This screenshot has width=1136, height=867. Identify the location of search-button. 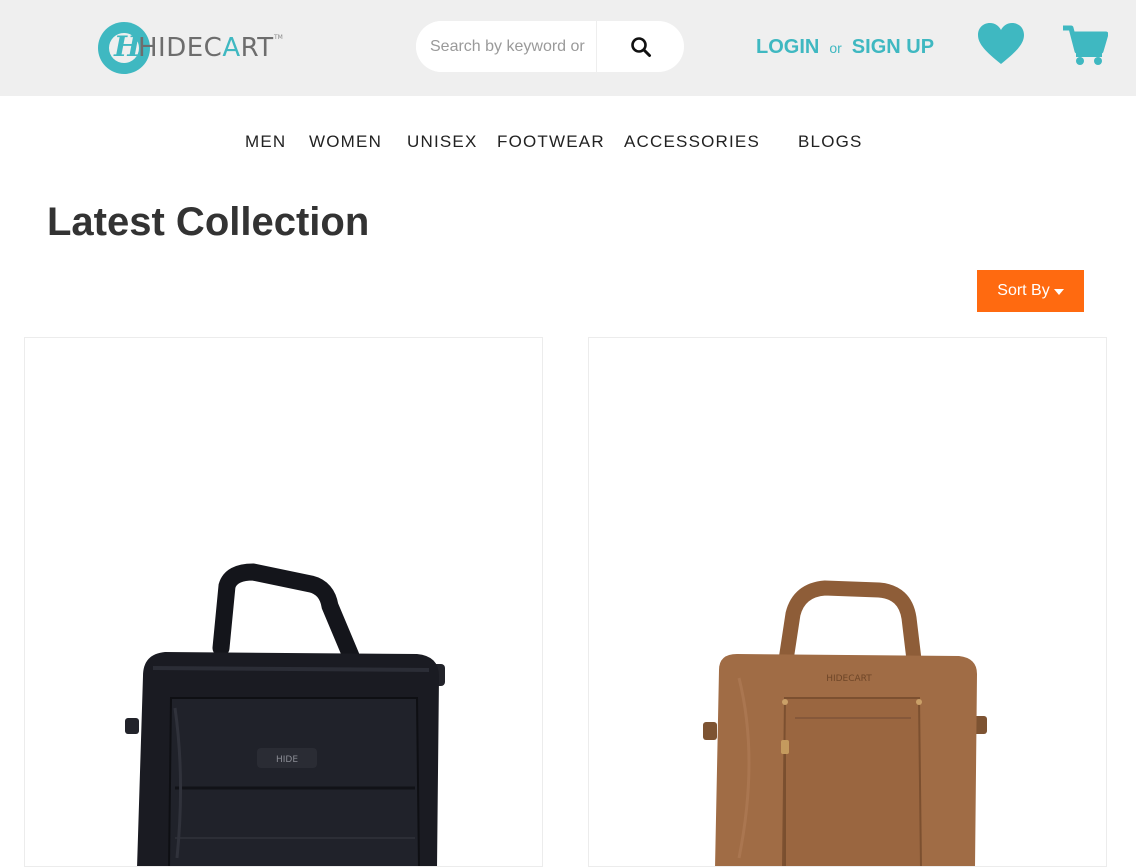
(640, 46).